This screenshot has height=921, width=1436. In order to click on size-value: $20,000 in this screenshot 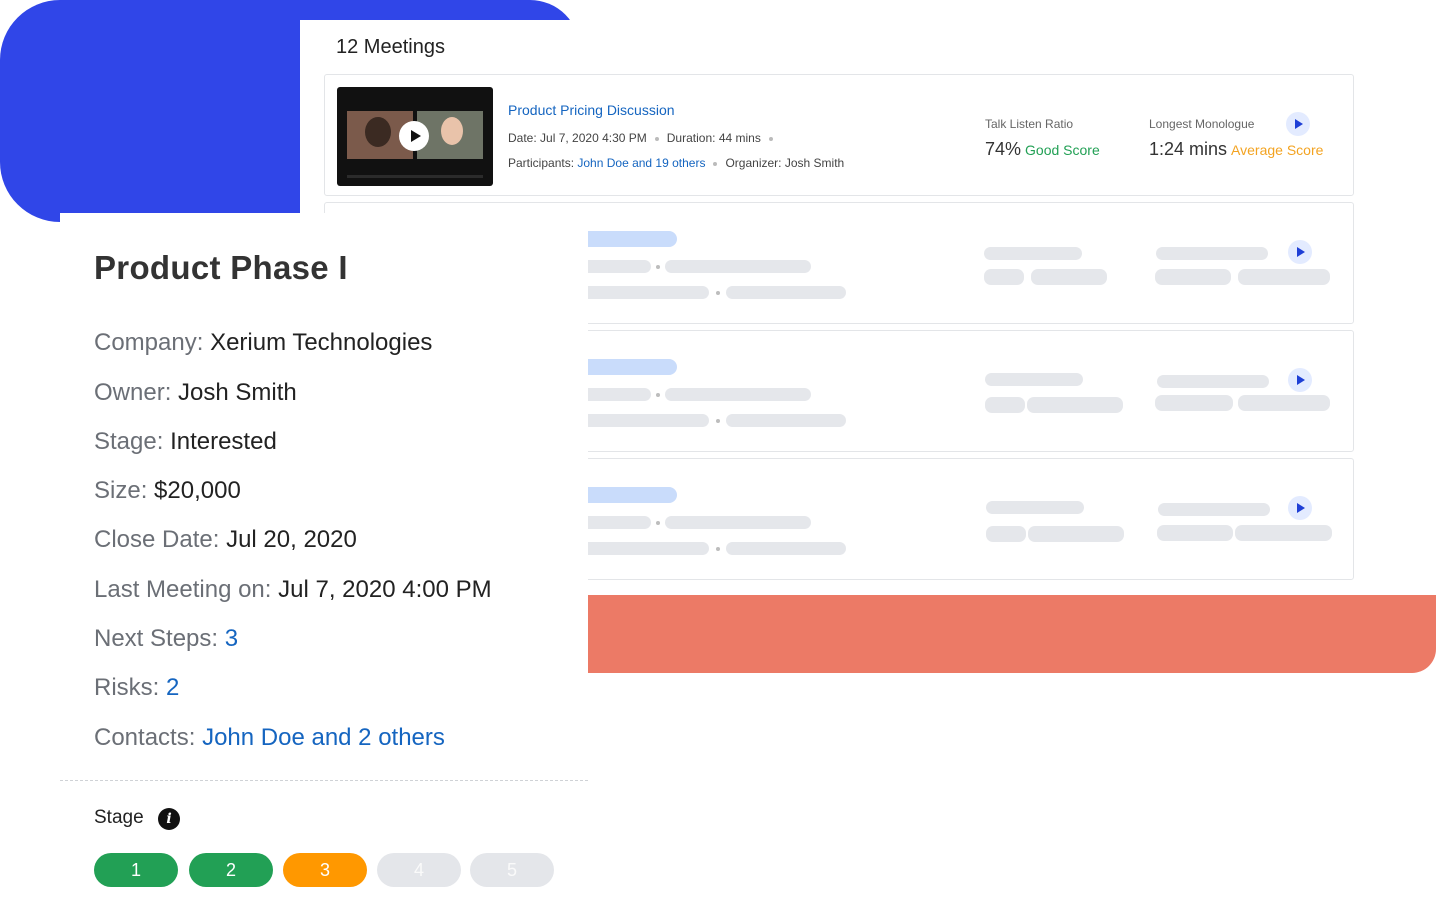, I will do `click(197, 490)`.